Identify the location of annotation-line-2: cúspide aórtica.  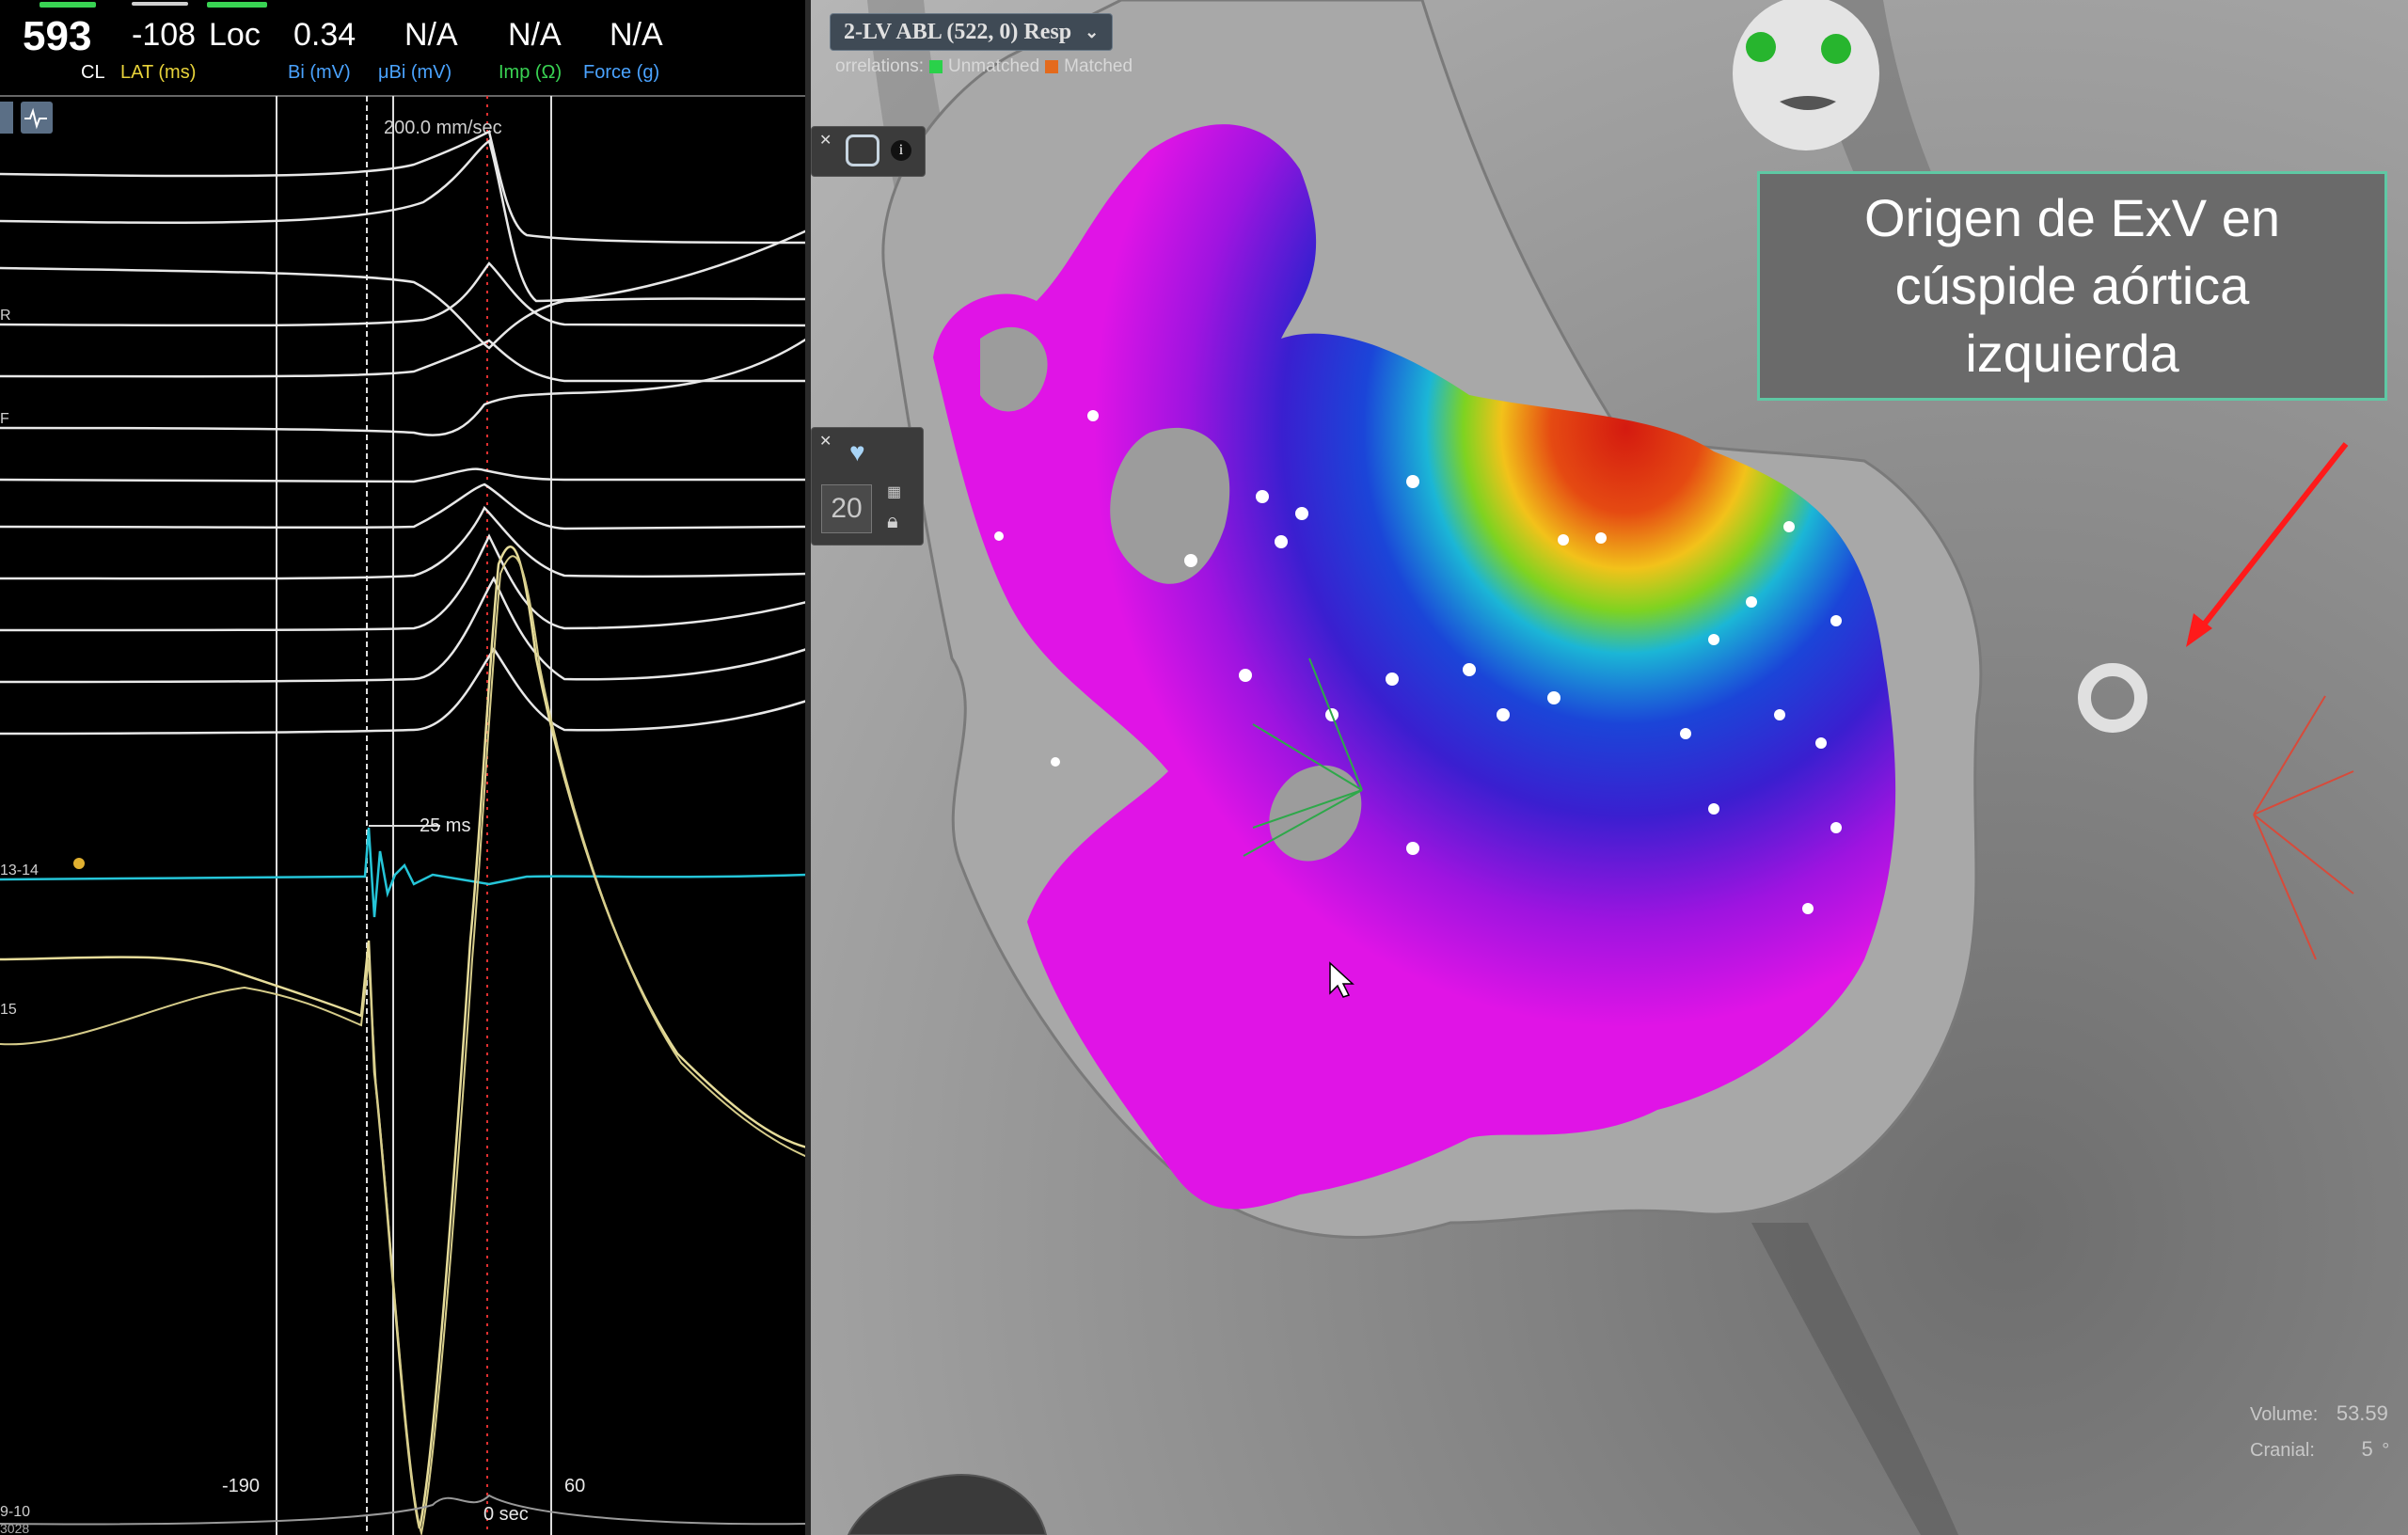
(2072, 285).